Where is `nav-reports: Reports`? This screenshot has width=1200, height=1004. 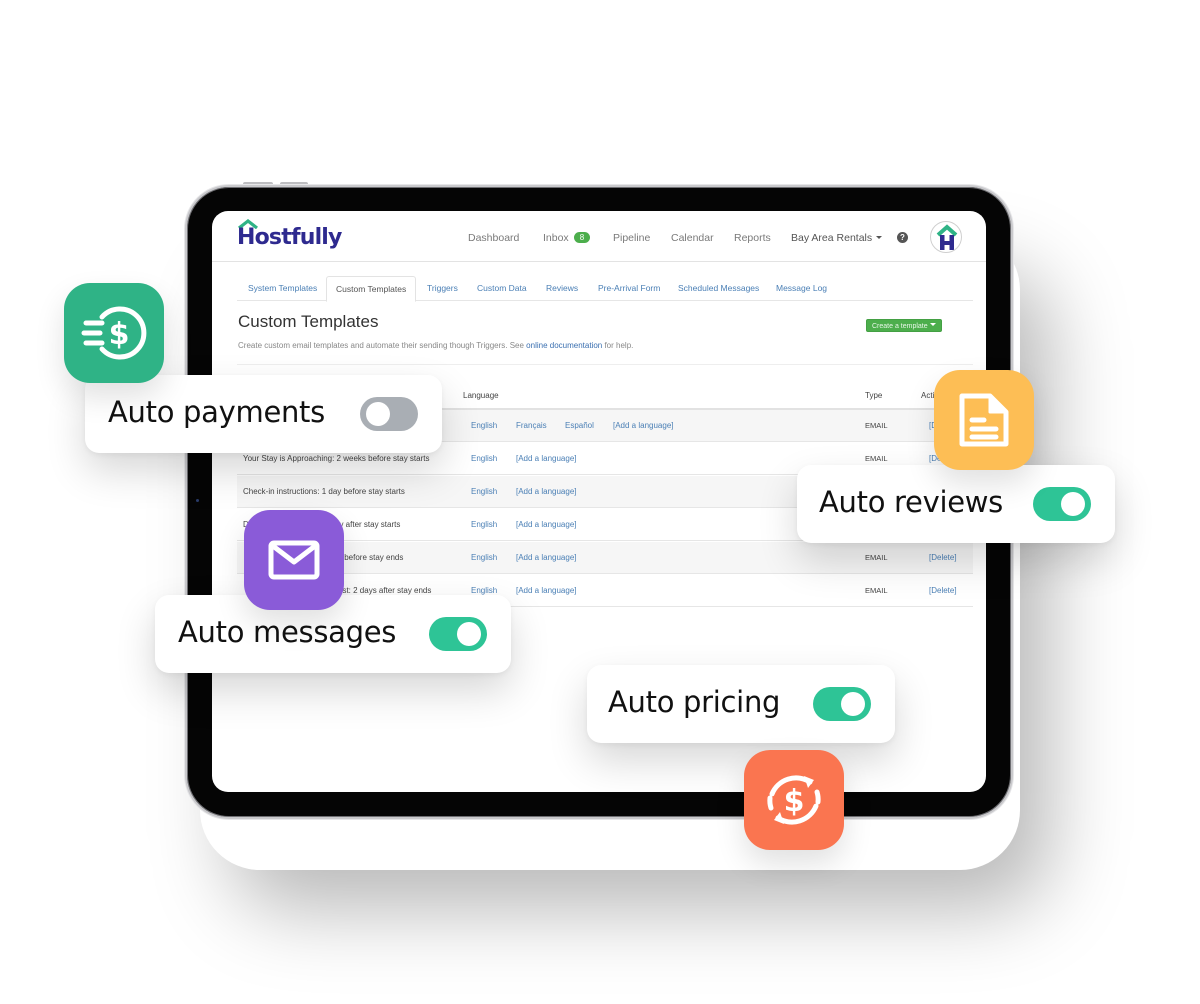
nav-reports: Reports is located at coordinates (752, 238).